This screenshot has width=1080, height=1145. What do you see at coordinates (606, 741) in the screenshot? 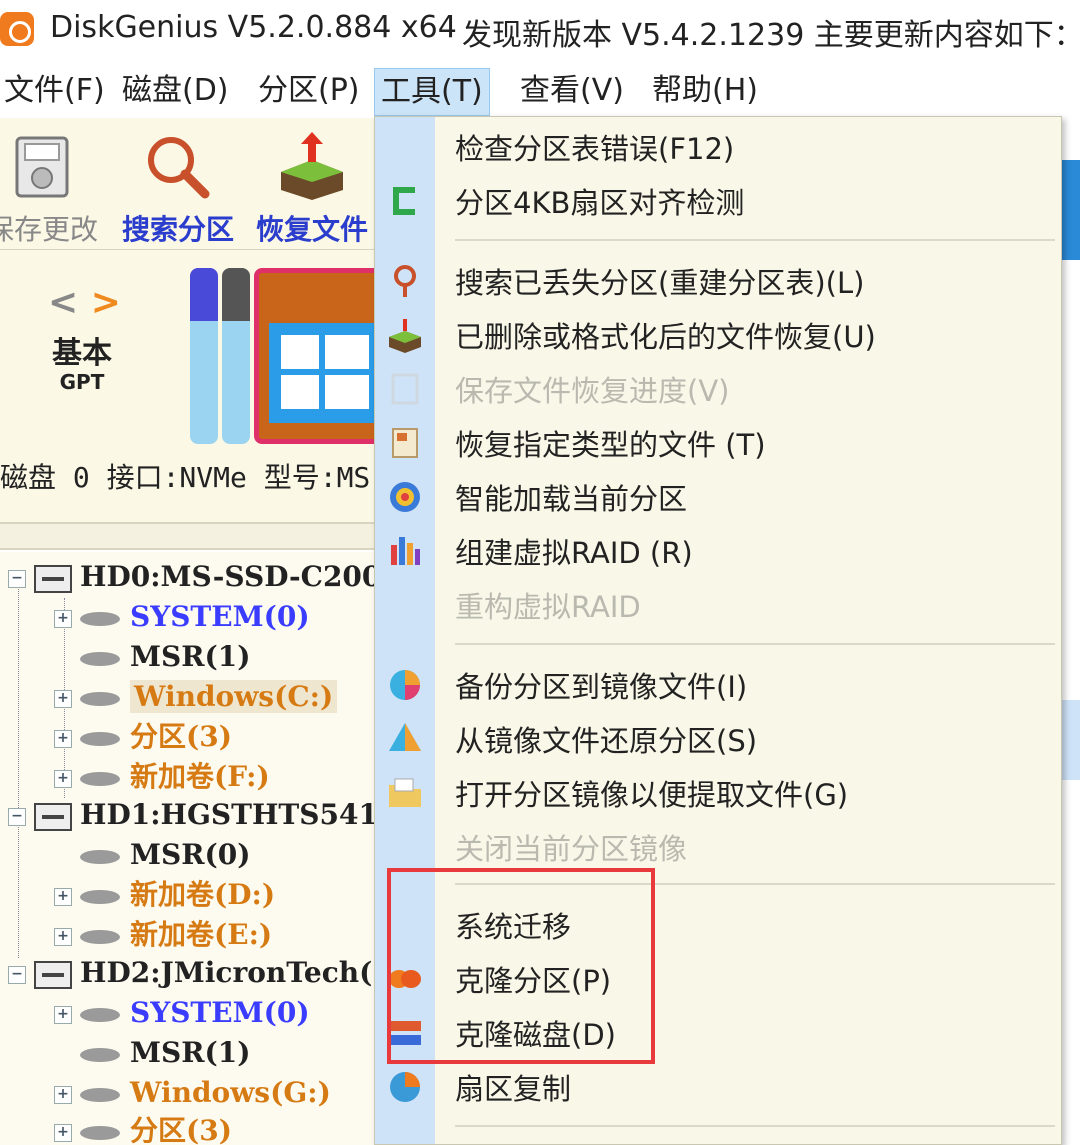
I see `menu-restore-from-image: 从镜像文件还原分区(S)` at bounding box center [606, 741].